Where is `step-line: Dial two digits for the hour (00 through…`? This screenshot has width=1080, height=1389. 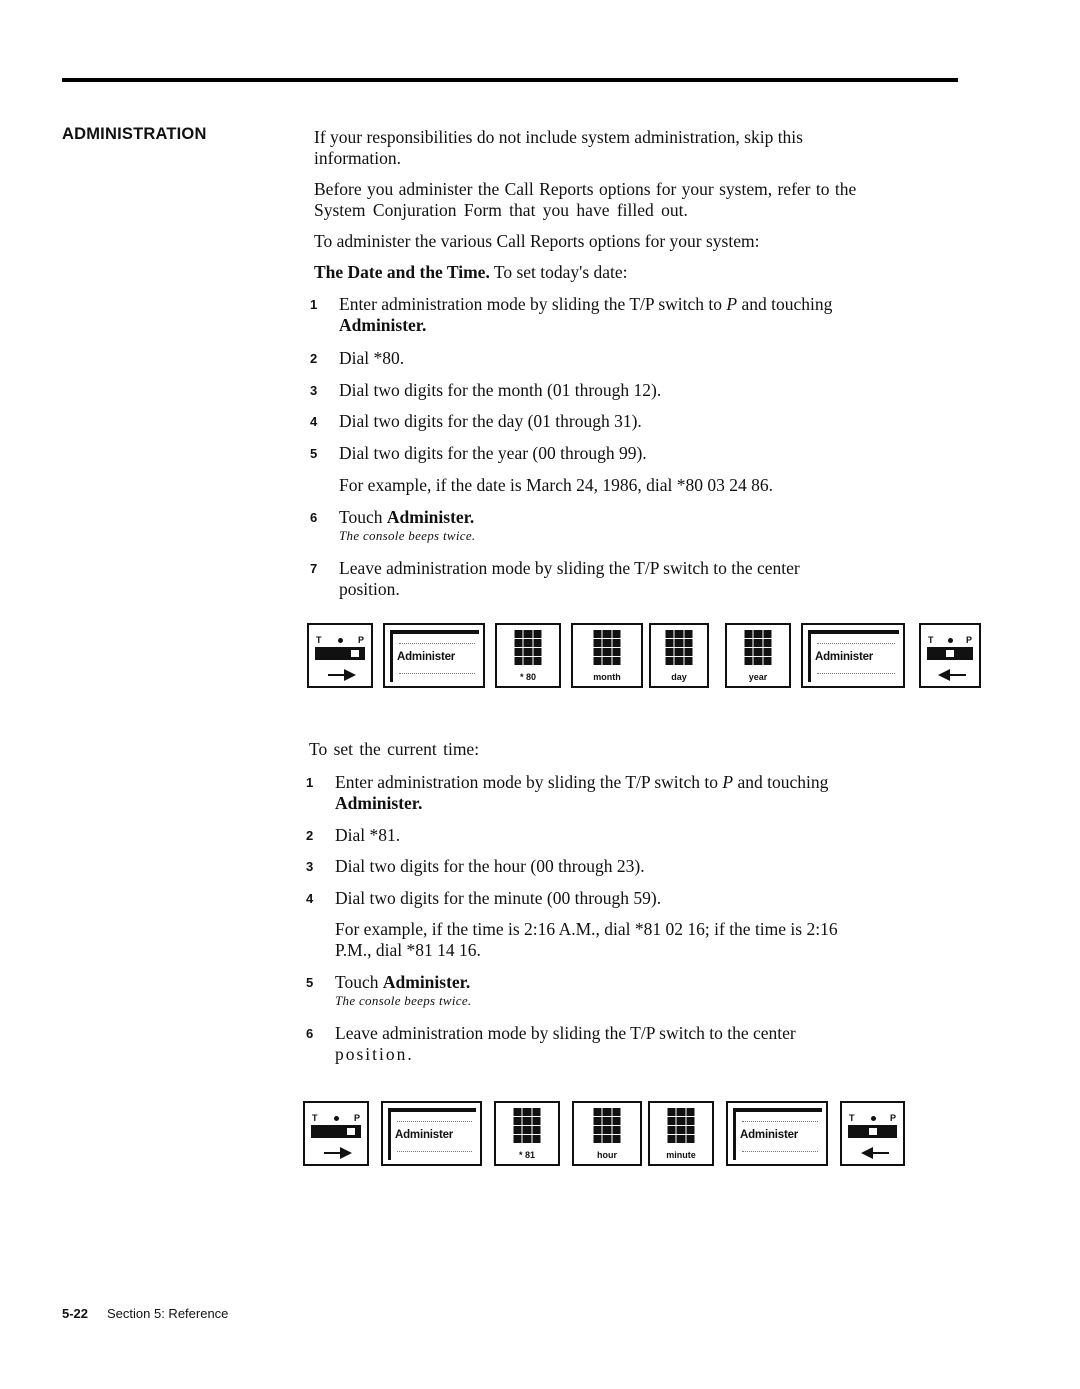
step-line: Dial two digits for the hour (00 through… is located at coordinates (635, 866).